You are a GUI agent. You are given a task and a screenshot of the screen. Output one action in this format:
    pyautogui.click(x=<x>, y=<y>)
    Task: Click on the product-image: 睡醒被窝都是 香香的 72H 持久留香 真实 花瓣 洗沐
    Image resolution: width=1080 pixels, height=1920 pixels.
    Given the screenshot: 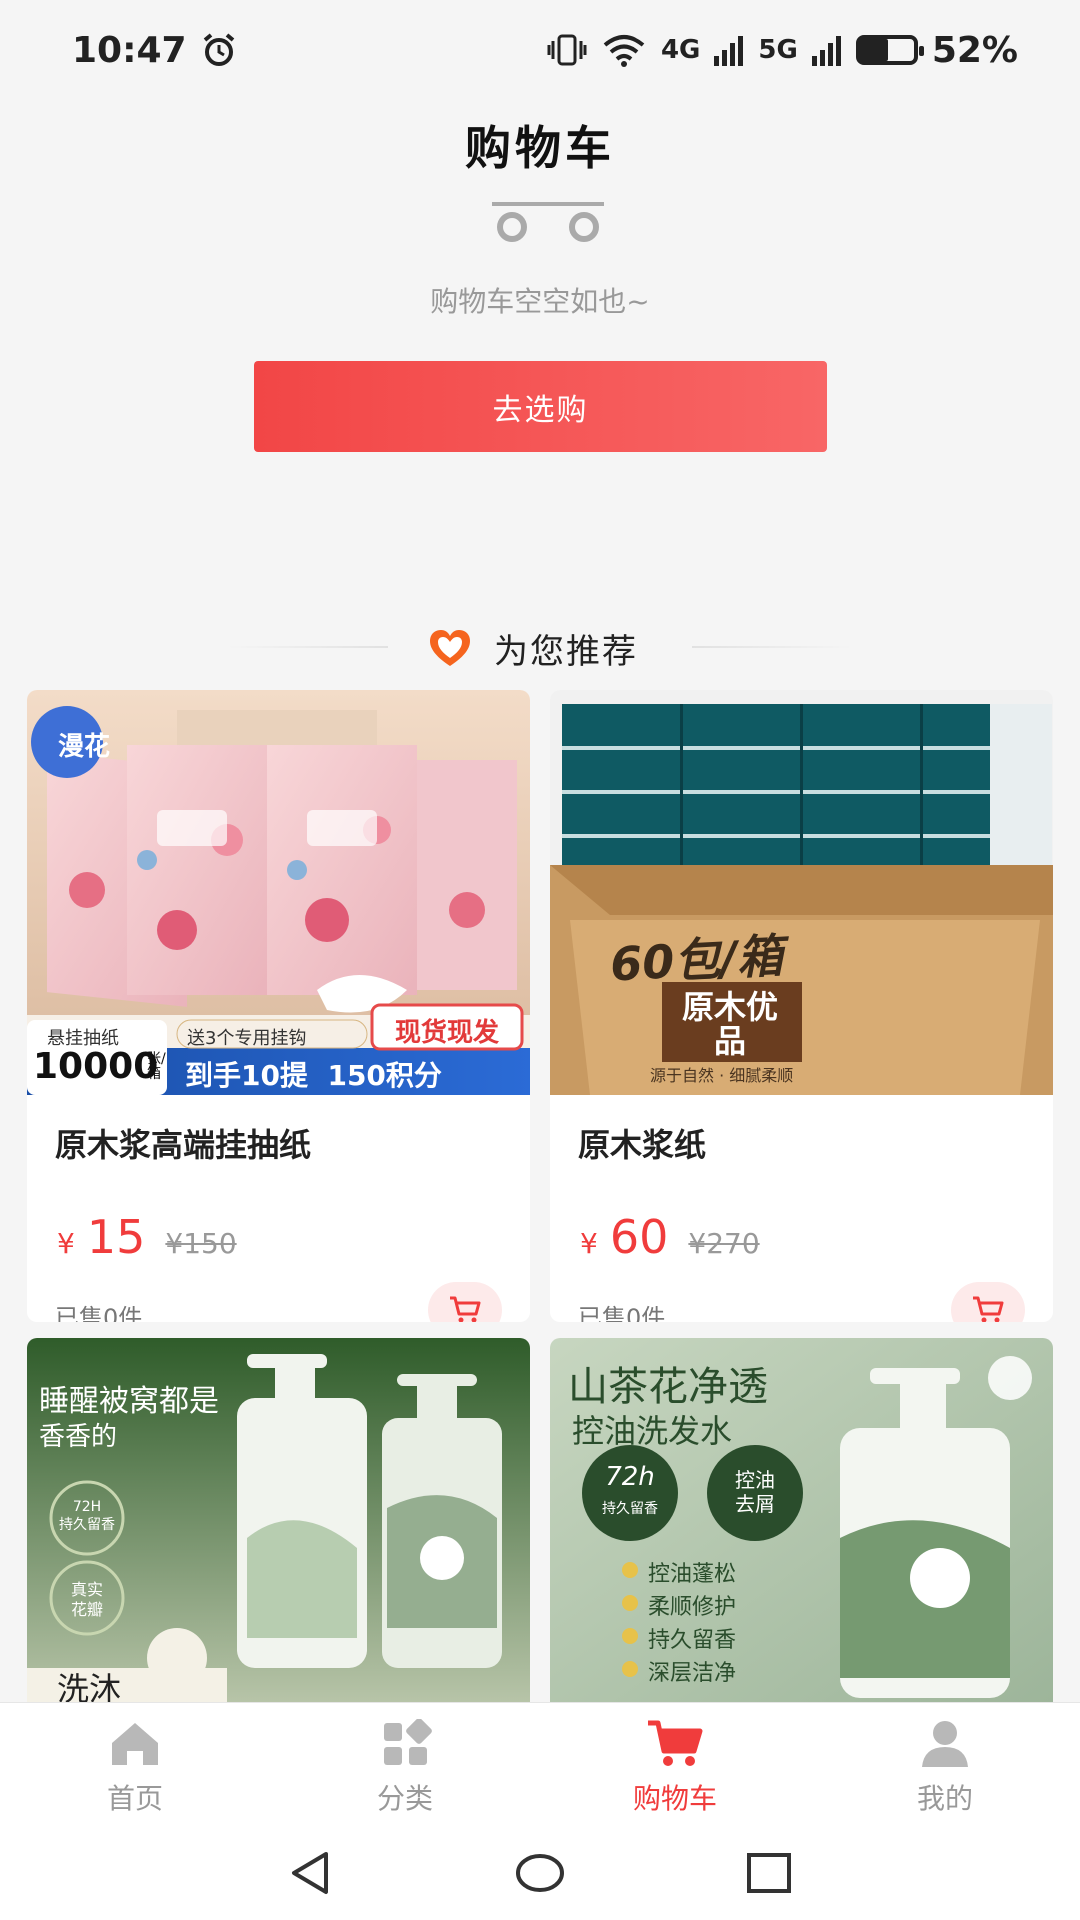 What is the action you would take?
    pyautogui.click(x=278, y=1520)
    